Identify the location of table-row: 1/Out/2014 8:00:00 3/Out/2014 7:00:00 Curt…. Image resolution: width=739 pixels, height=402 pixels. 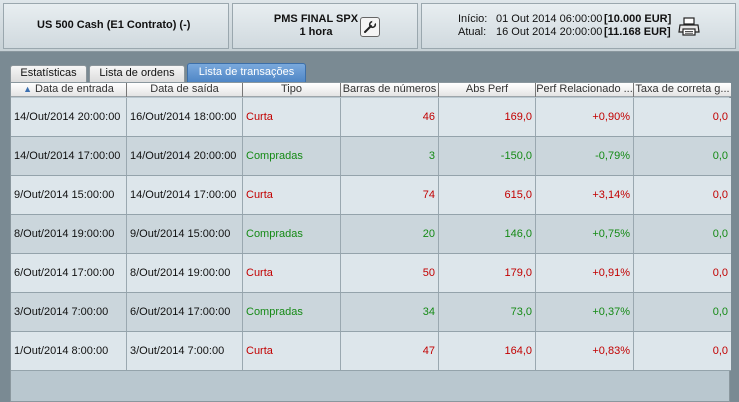
(371, 351).